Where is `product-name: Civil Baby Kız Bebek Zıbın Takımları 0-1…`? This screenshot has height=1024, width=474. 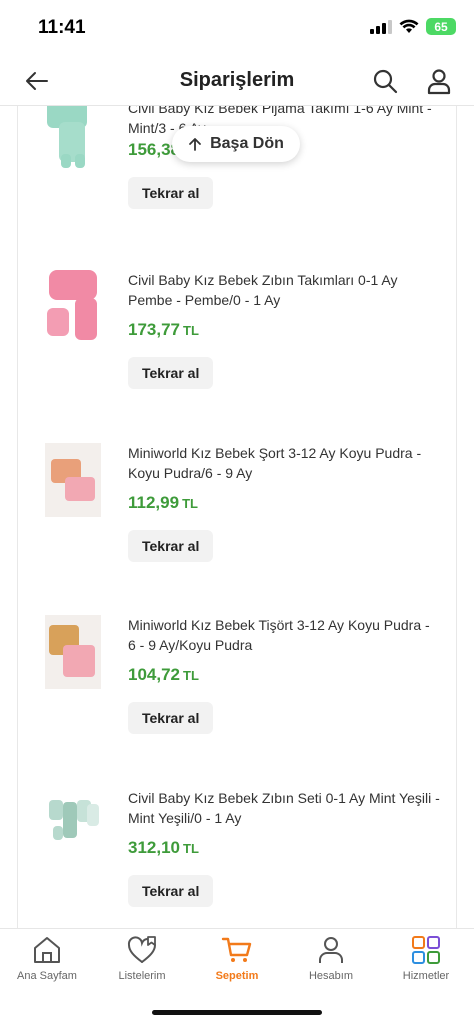 product-name: Civil Baby Kız Bebek Zıbın Takımları 0-1… is located at coordinates (284, 290).